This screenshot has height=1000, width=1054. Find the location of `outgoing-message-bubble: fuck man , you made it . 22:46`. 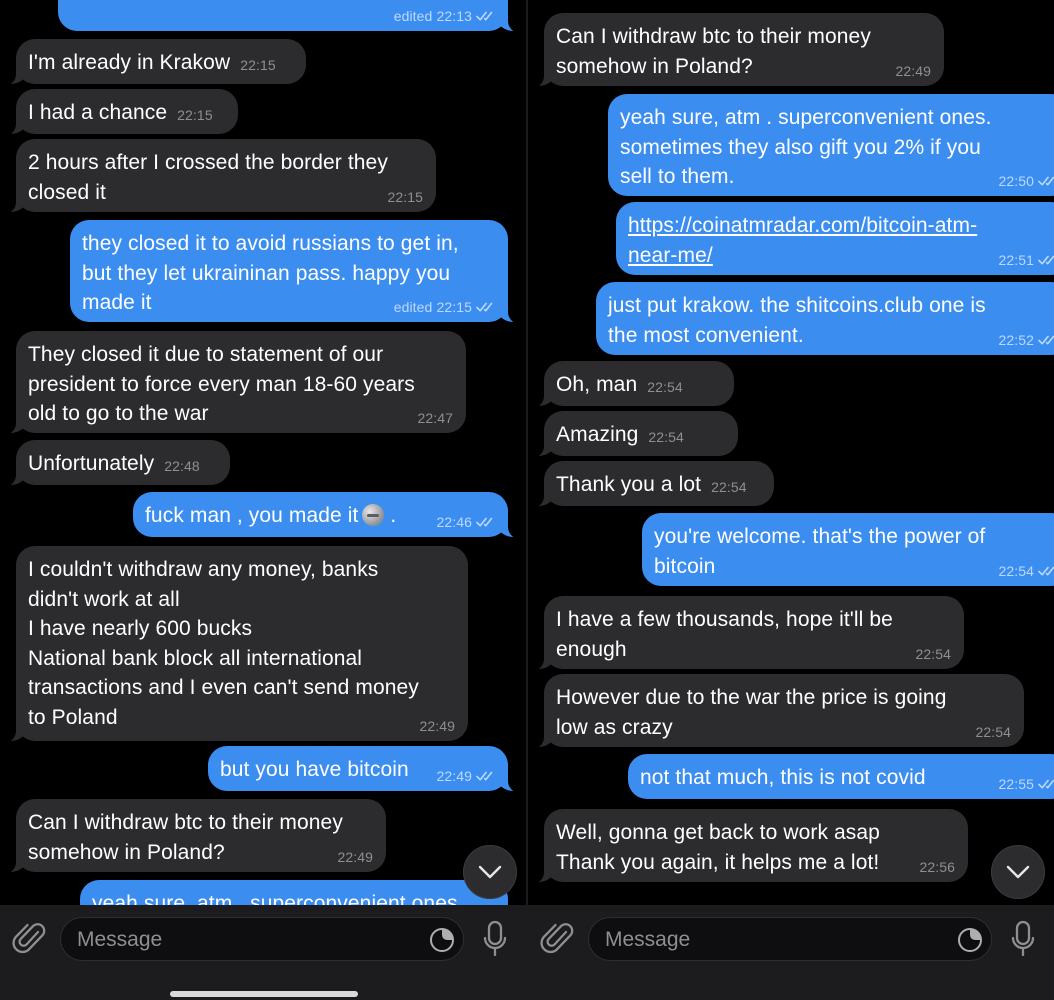

outgoing-message-bubble: fuck man , you made it . 22:46 is located at coordinates (329, 515).